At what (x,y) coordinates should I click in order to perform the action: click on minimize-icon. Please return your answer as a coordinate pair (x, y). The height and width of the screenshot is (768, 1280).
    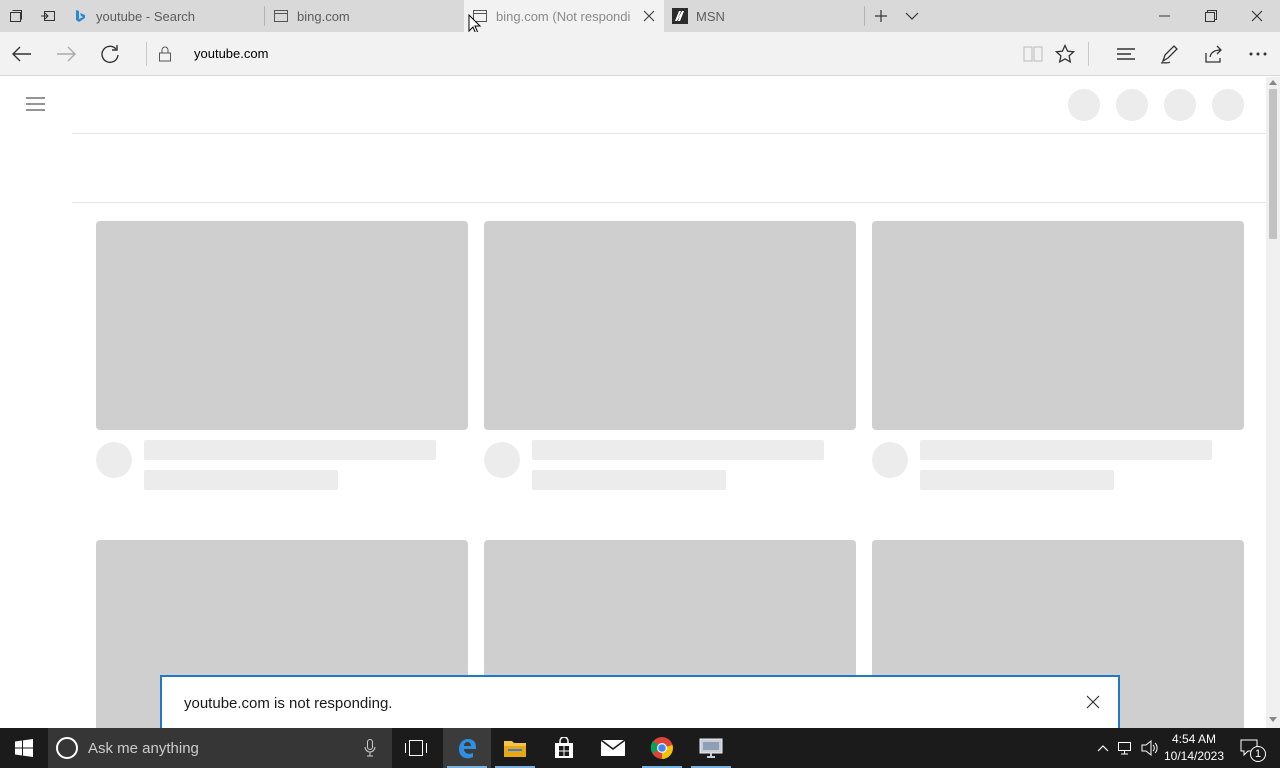
    Looking at the image, I should click on (1165, 16).